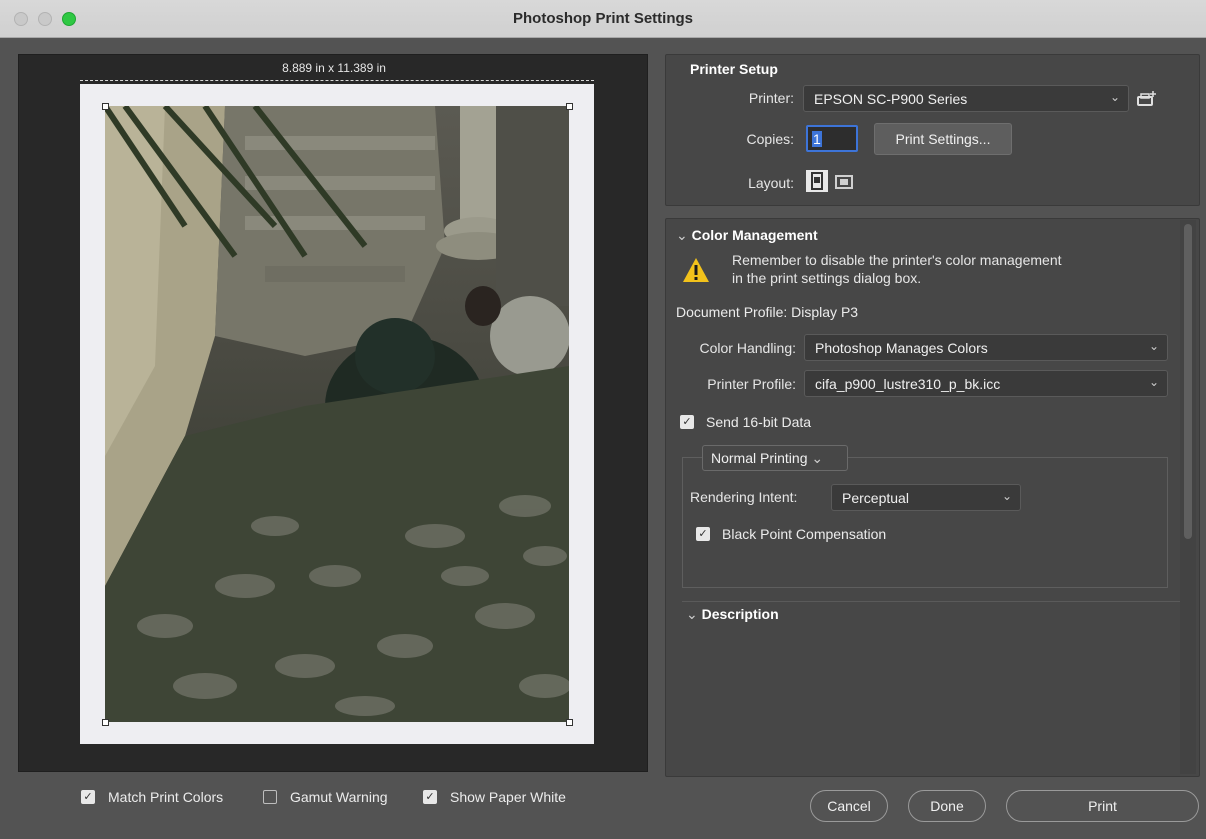  What do you see at coordinates (817, 139) in the screenshot?
I see `copies-value: 1` at bounding box center [817, 139].